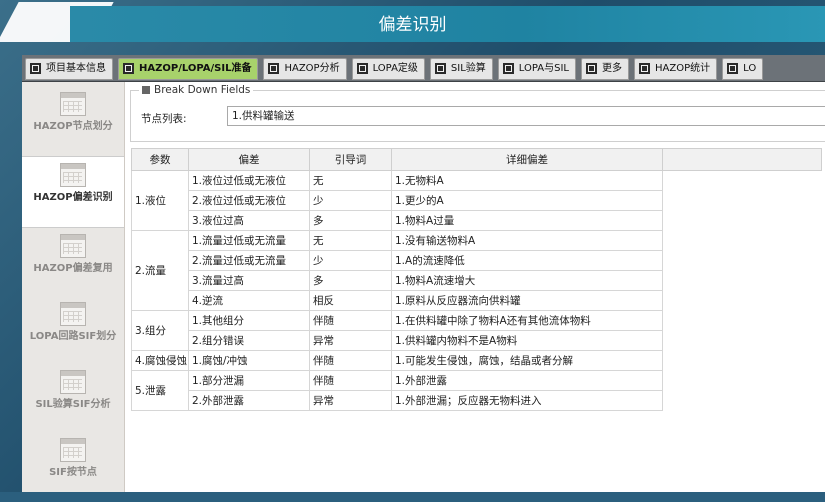 Image resolution: width=825 pixels, height=502 pixels. What do you see at coordinates (160, 200) in the screenshot?
I see `cell-parameter: 1.液位` at bounding box center [160, 200].